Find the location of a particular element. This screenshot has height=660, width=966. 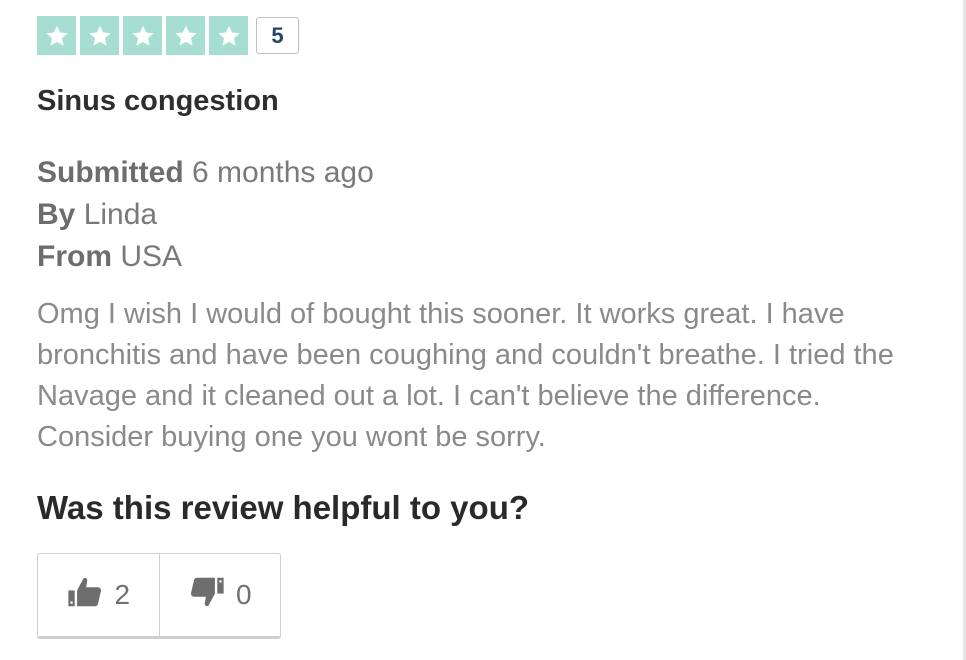

star-rating: 5 is located at coordinates (487, 35).